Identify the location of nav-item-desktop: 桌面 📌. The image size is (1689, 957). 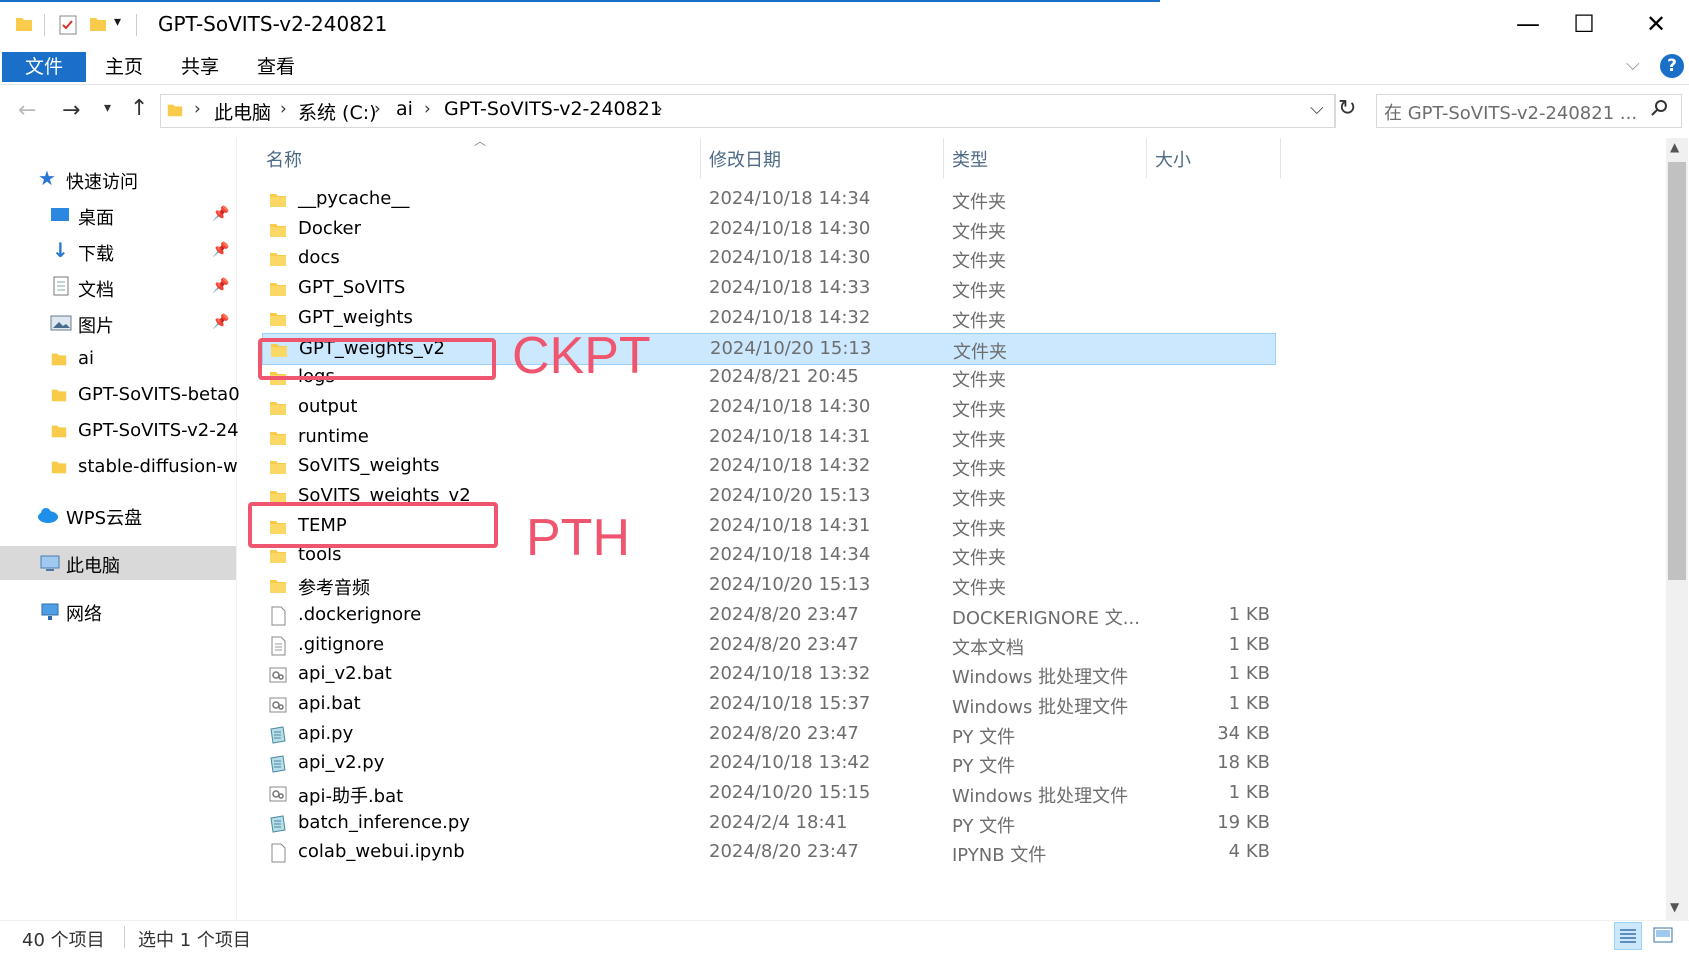
(118, 215).